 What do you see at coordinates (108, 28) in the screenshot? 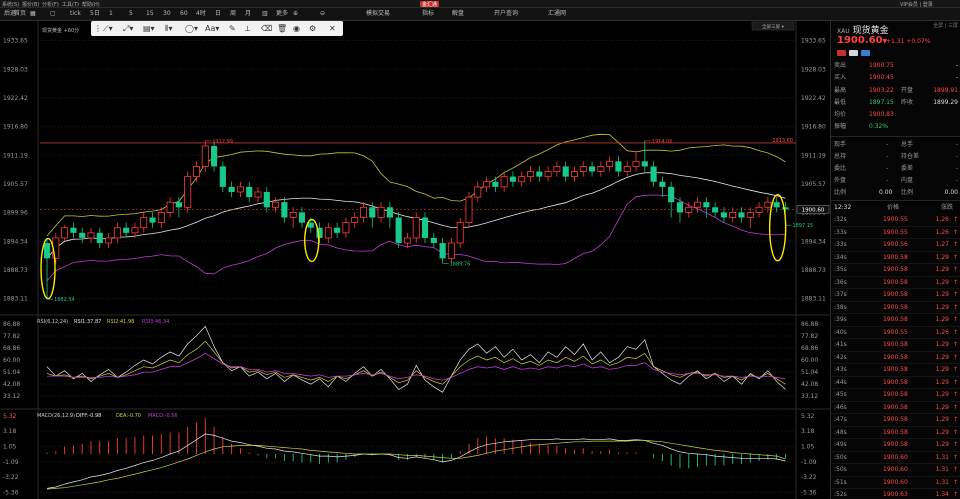
I see `line-tool-icon: ⟋▾` at bounding box center [108, 28].